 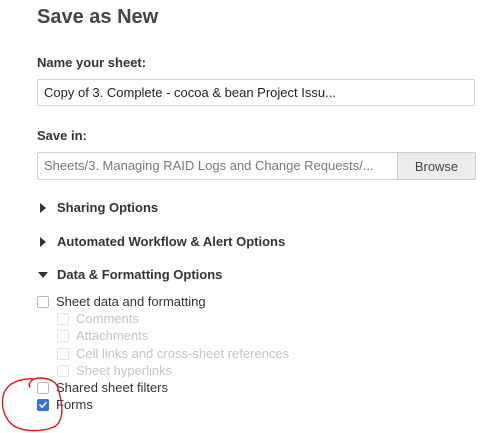 What do you see at coordinates (63, 318) in the screenshot?
I see `comments-checkbox` at bounding box center [63, 318].